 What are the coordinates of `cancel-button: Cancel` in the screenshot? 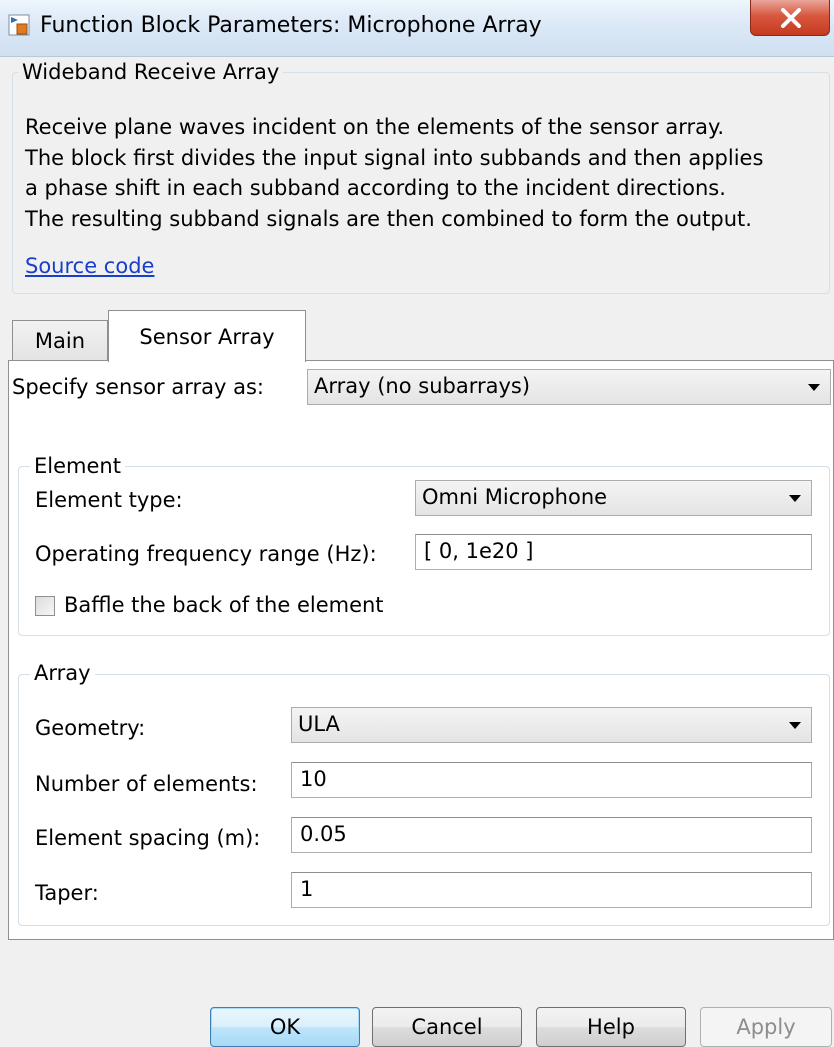 It's located at (447, 1027).